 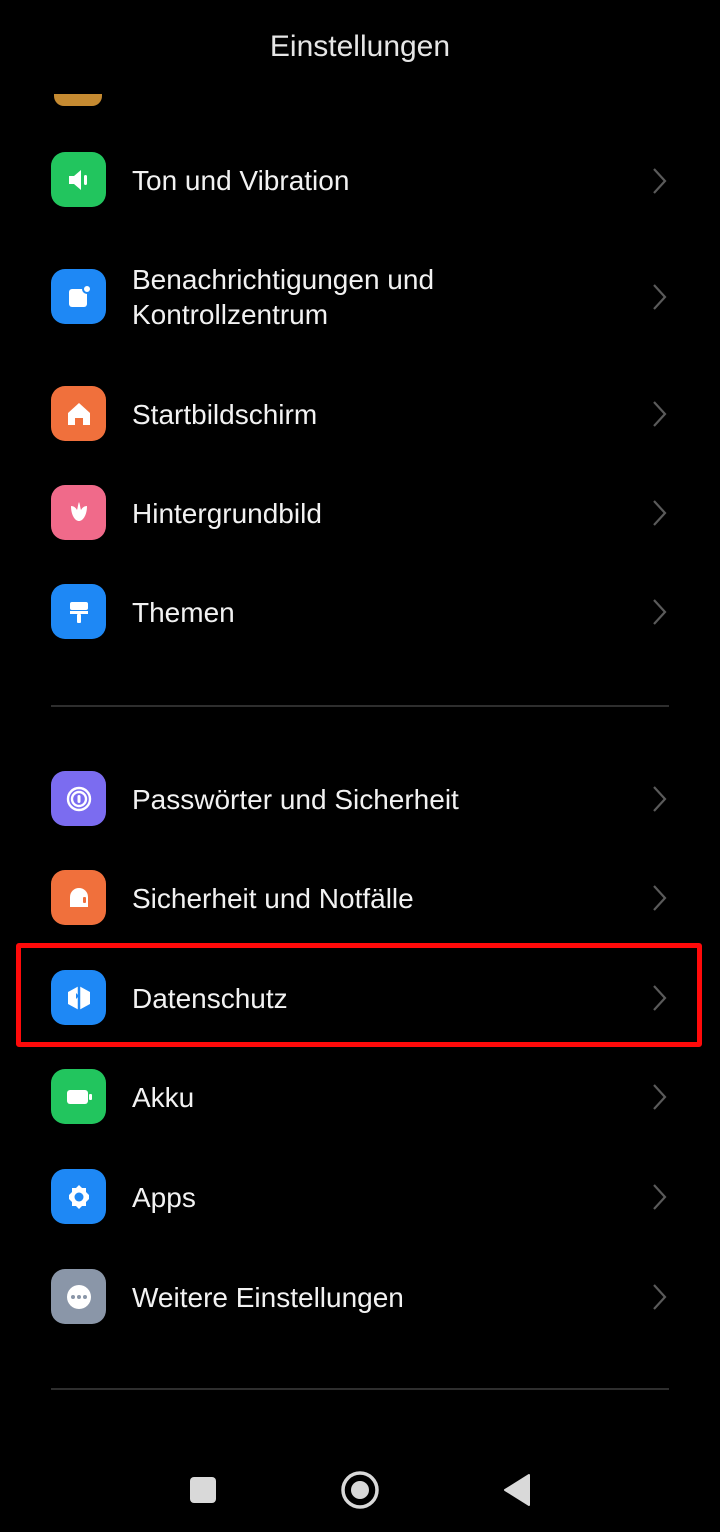 I want to click on navigation-bar, so click(x=360, y=1490).